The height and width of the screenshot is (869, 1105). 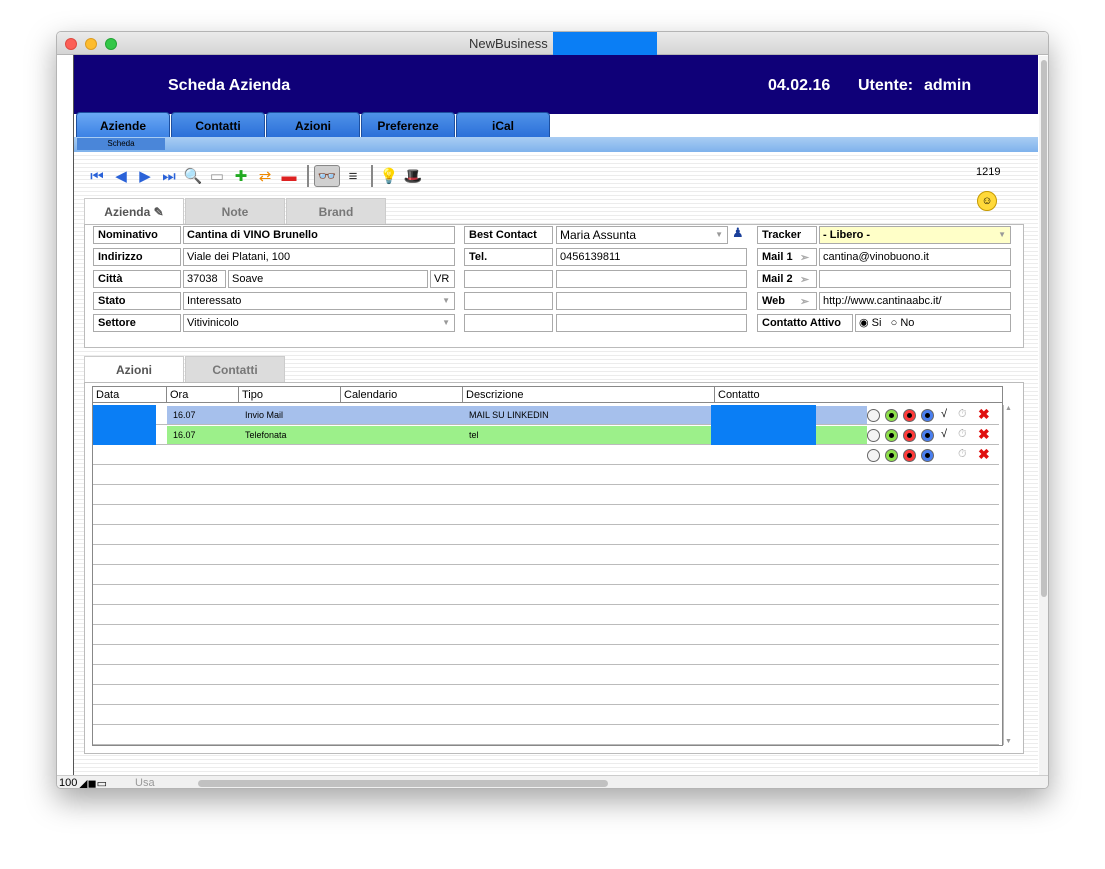 I want to click on tab-aziende: Aziende, so click(x=123, y=125).